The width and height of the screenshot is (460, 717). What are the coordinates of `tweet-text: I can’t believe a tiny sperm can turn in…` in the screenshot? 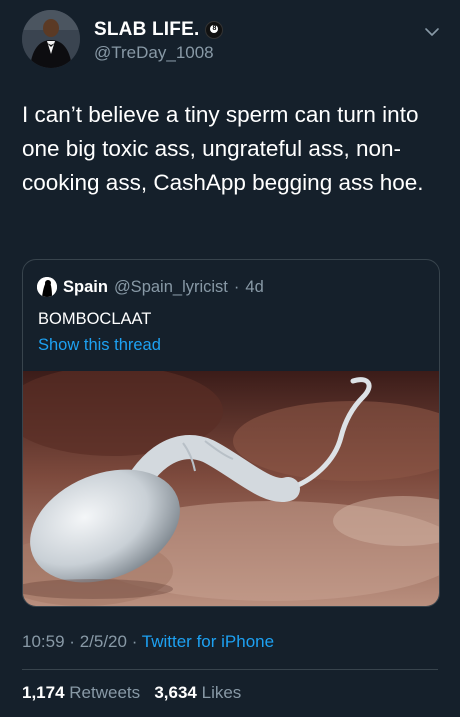 It's located at (223, 148).